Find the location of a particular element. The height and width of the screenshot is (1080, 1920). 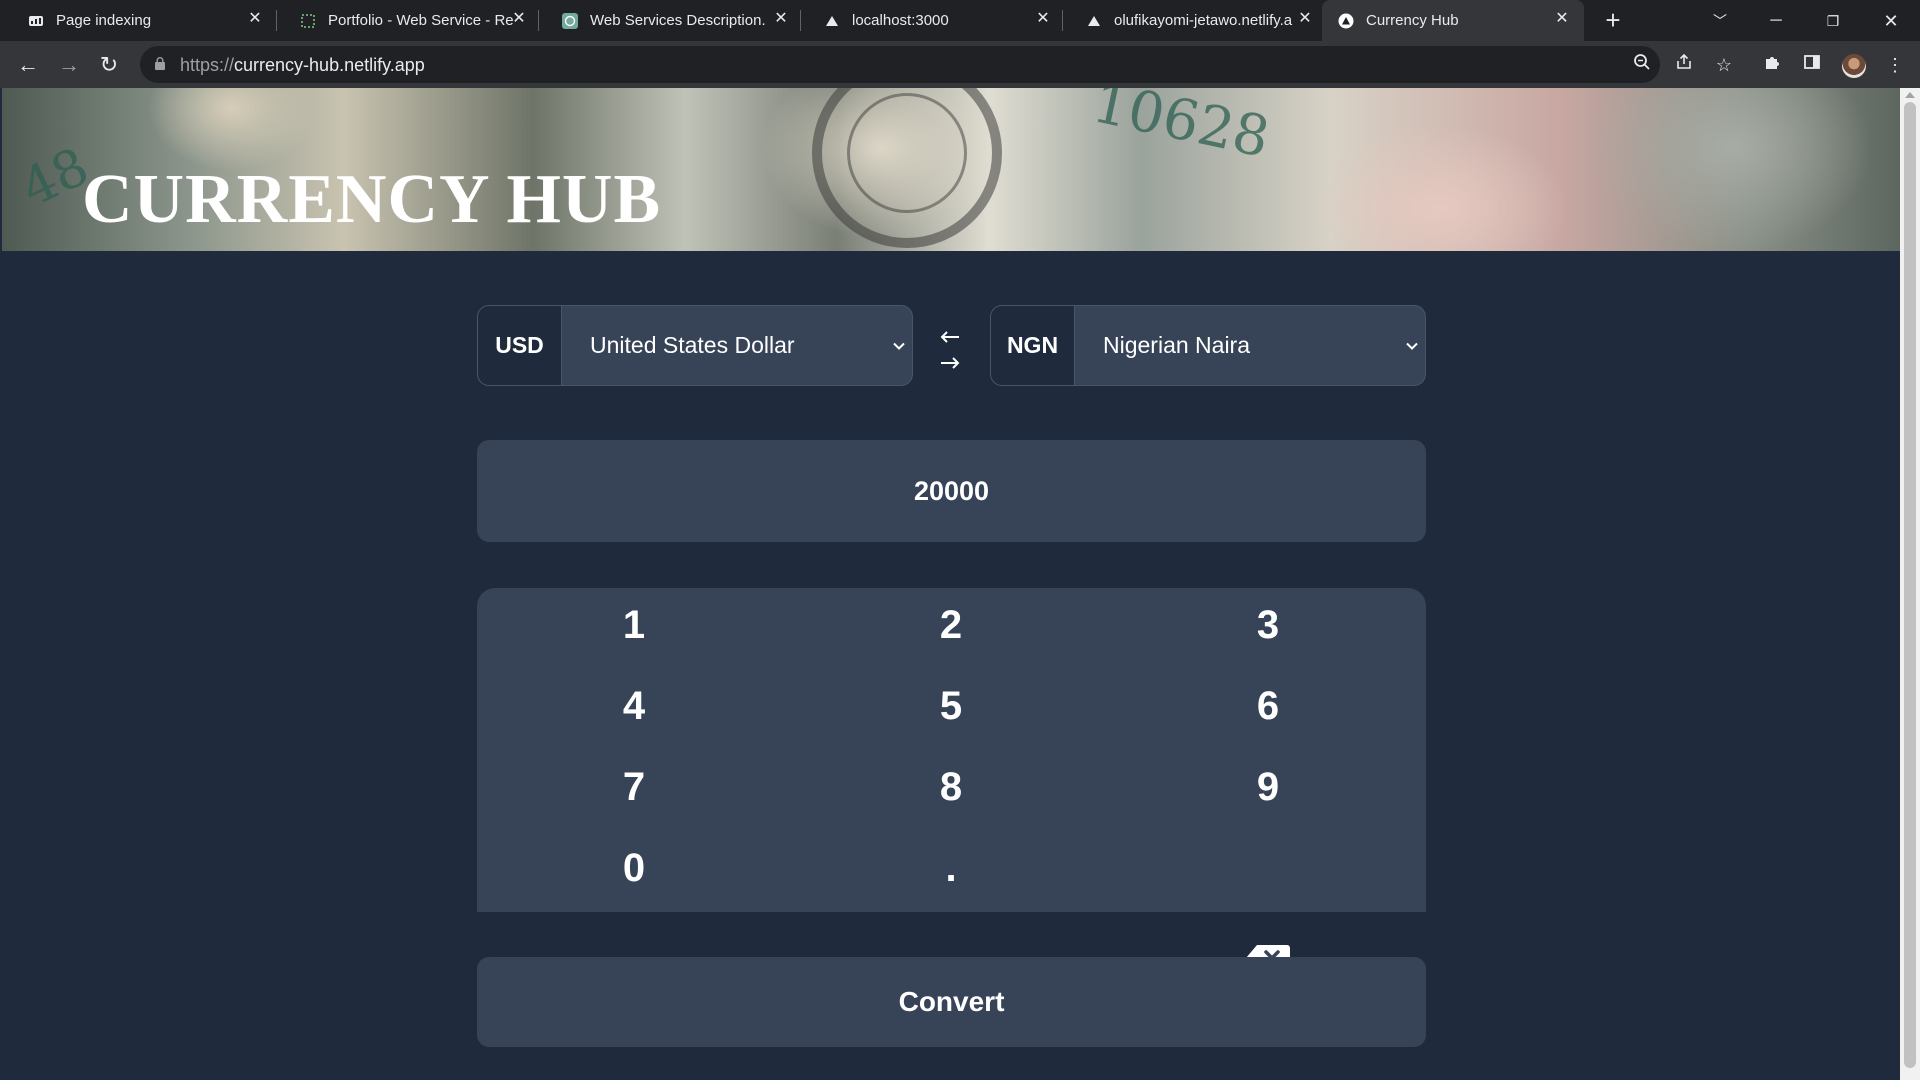

close-window-icon: ✕ is located at coordinates (1891, 21).